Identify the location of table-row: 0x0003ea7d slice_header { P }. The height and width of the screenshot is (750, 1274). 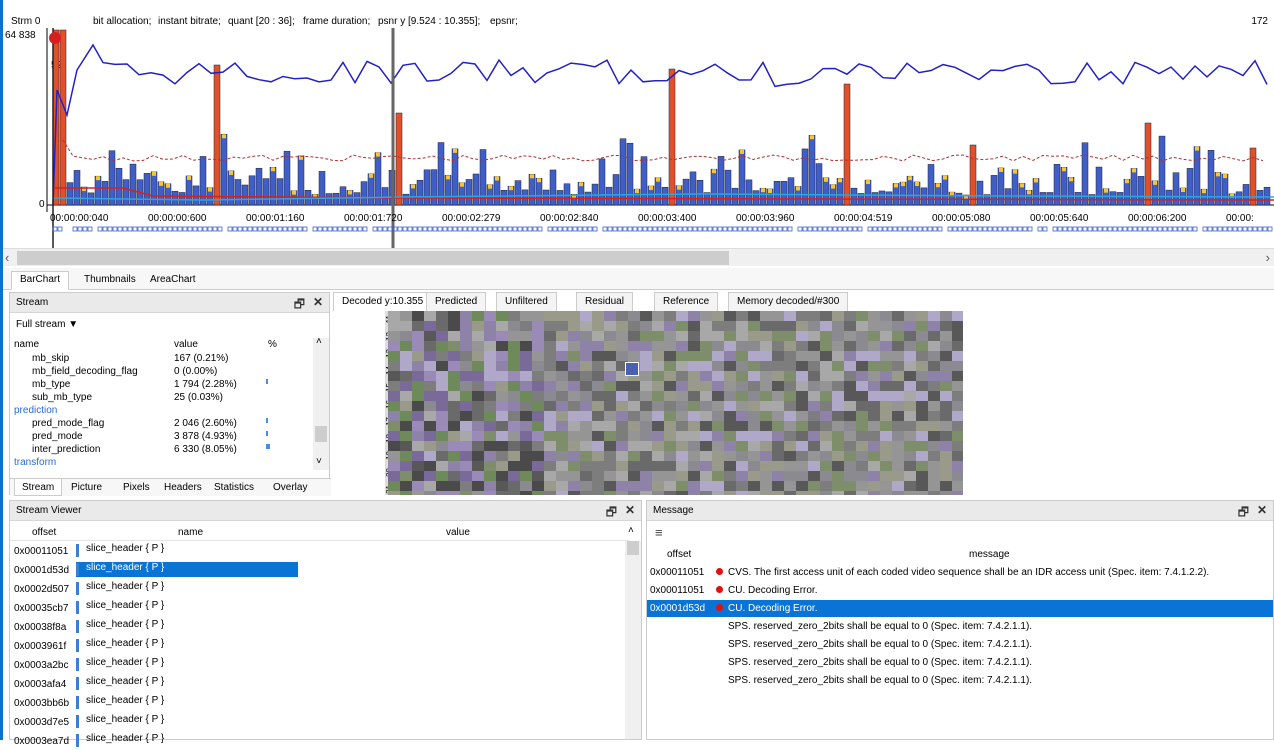
(320, 740).